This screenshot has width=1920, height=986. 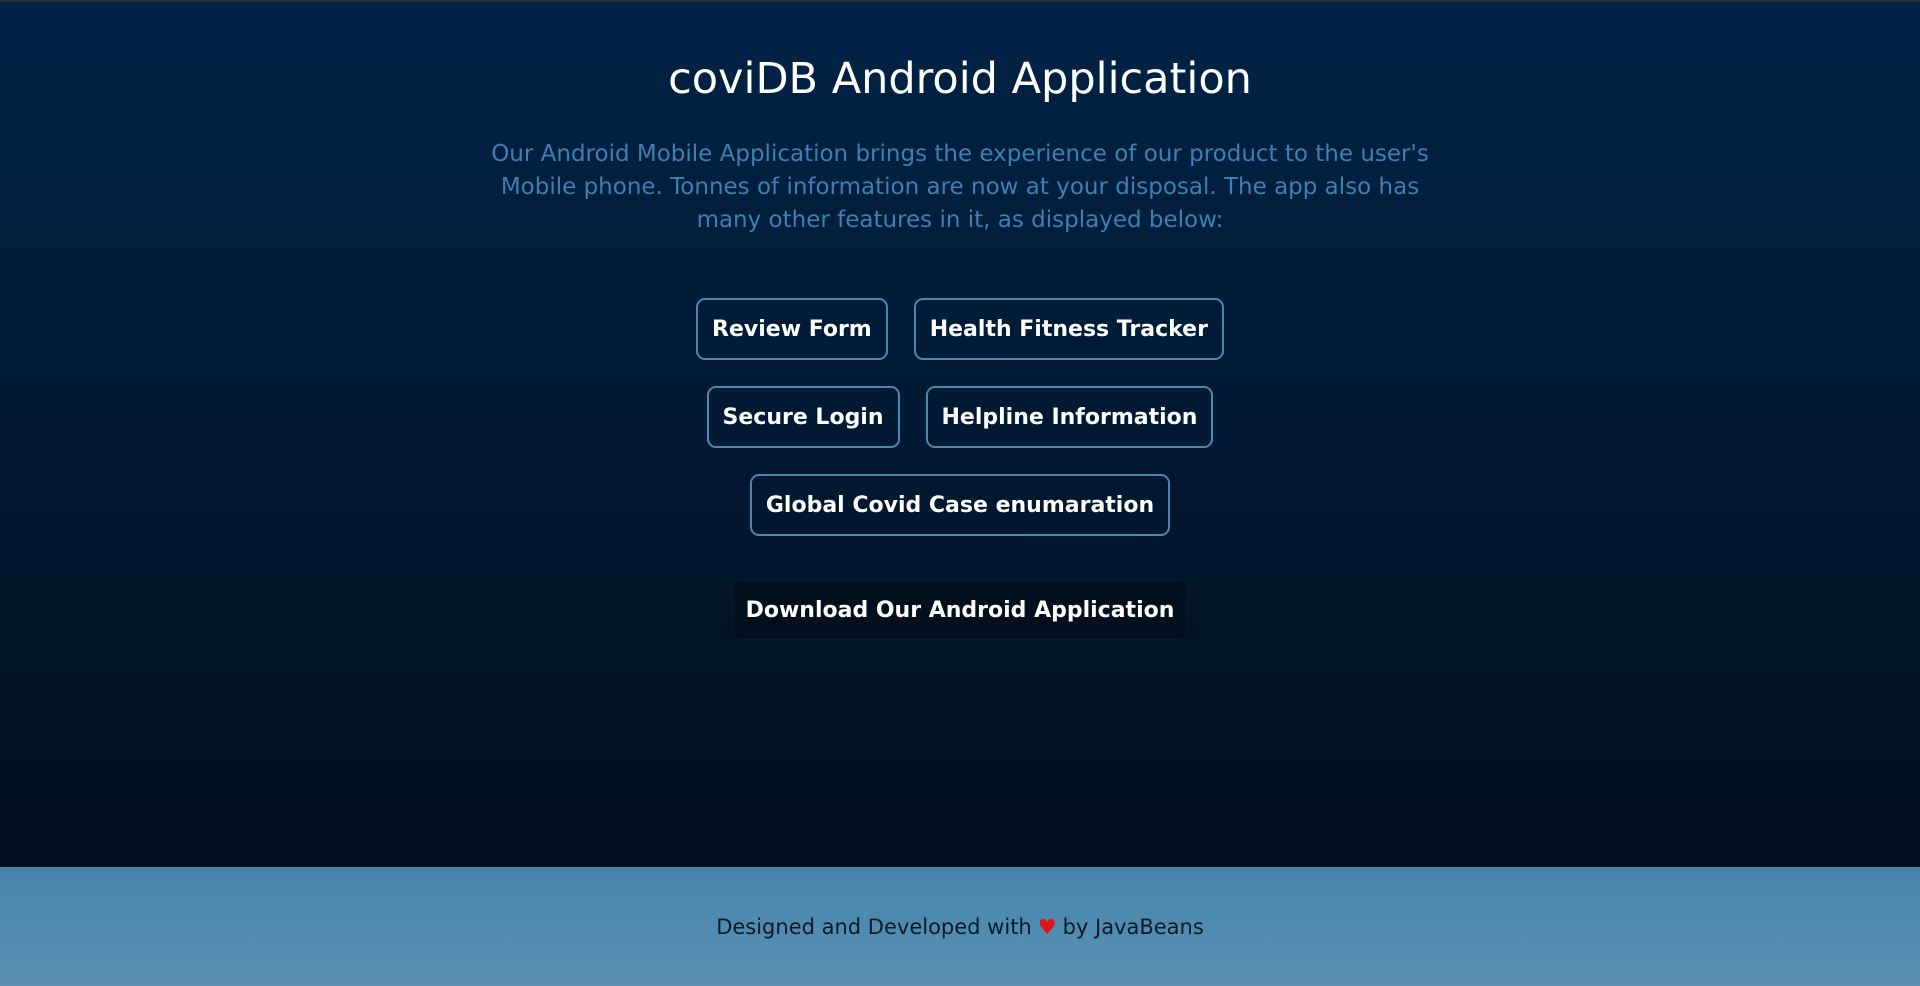 I want to click on footer-credit: Designed and Developed with ♥ by JavaBeans, so click(x=960, y=927).